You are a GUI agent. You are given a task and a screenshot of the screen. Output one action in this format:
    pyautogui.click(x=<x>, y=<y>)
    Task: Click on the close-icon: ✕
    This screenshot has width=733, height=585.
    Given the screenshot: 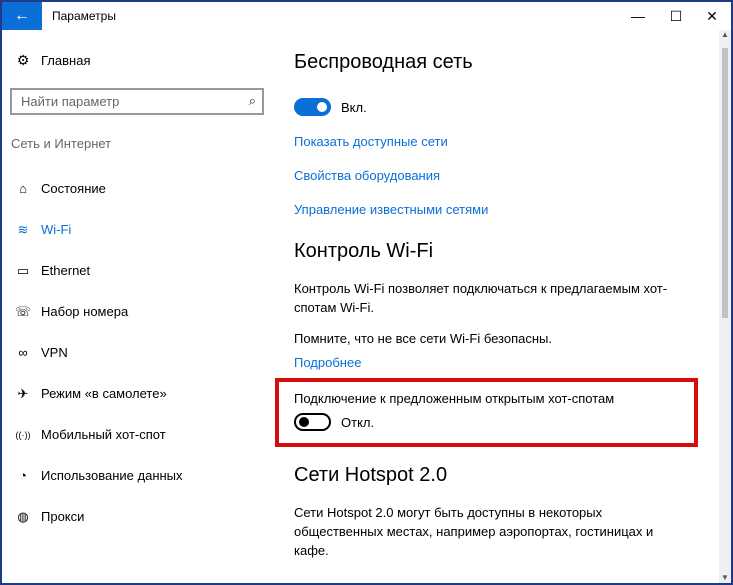 What is the action you would take?
    pyautogui.click(x=712, y=15)
    